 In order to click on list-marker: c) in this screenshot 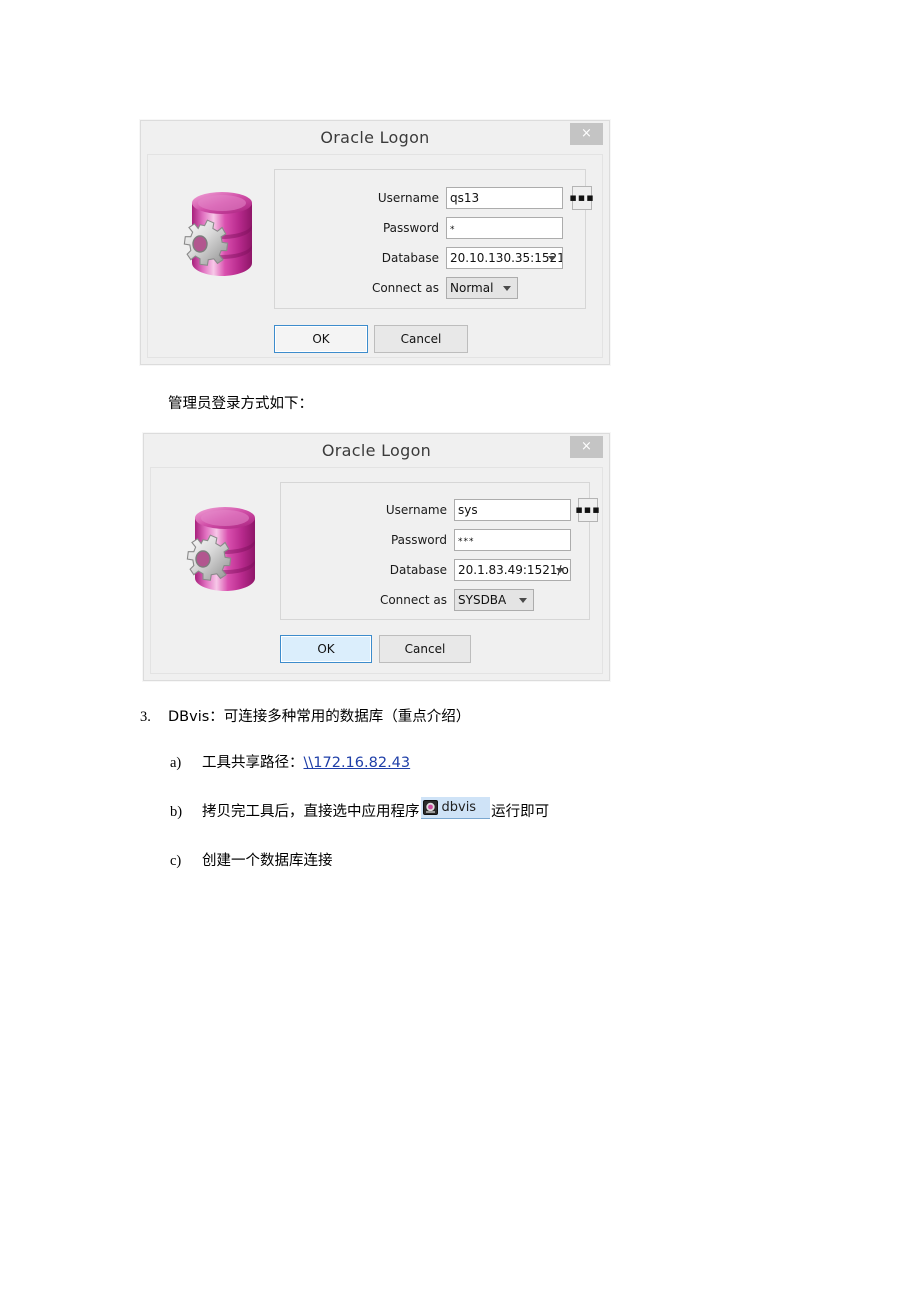, I will do `click(176, 861)`.